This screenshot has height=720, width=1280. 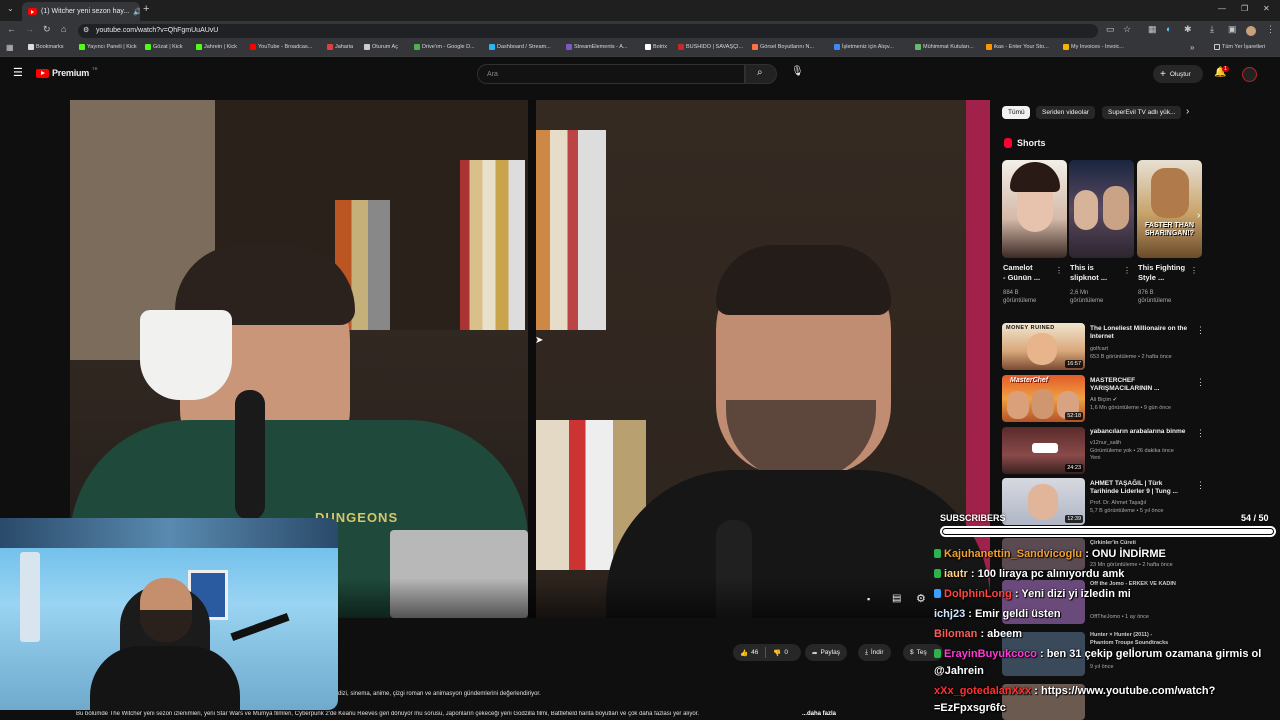 What do you see at coordinates (1200, 433) in the screenshot?
I see `video-3-menu-icon: ⋮` at bounding box center [1200, 433].